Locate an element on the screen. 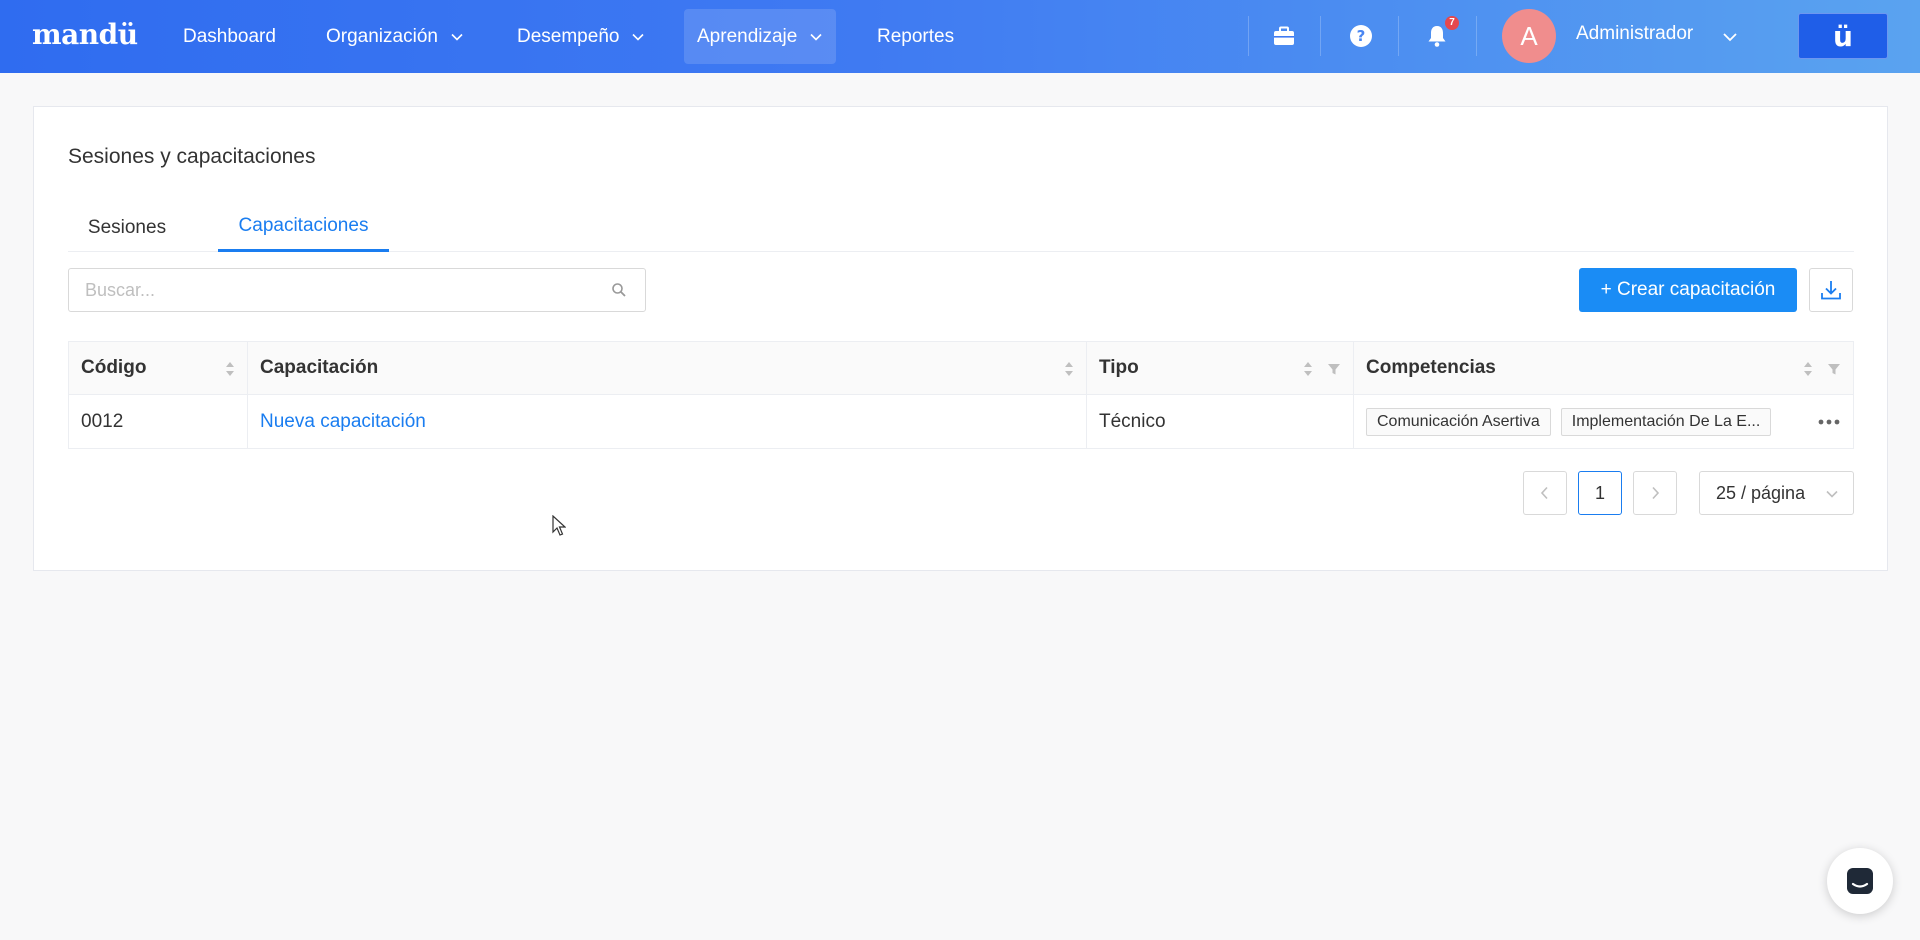 The image size is (1920, 940). cell-capacitacion: Nueva capacitación is located at coordinates (667, 421).